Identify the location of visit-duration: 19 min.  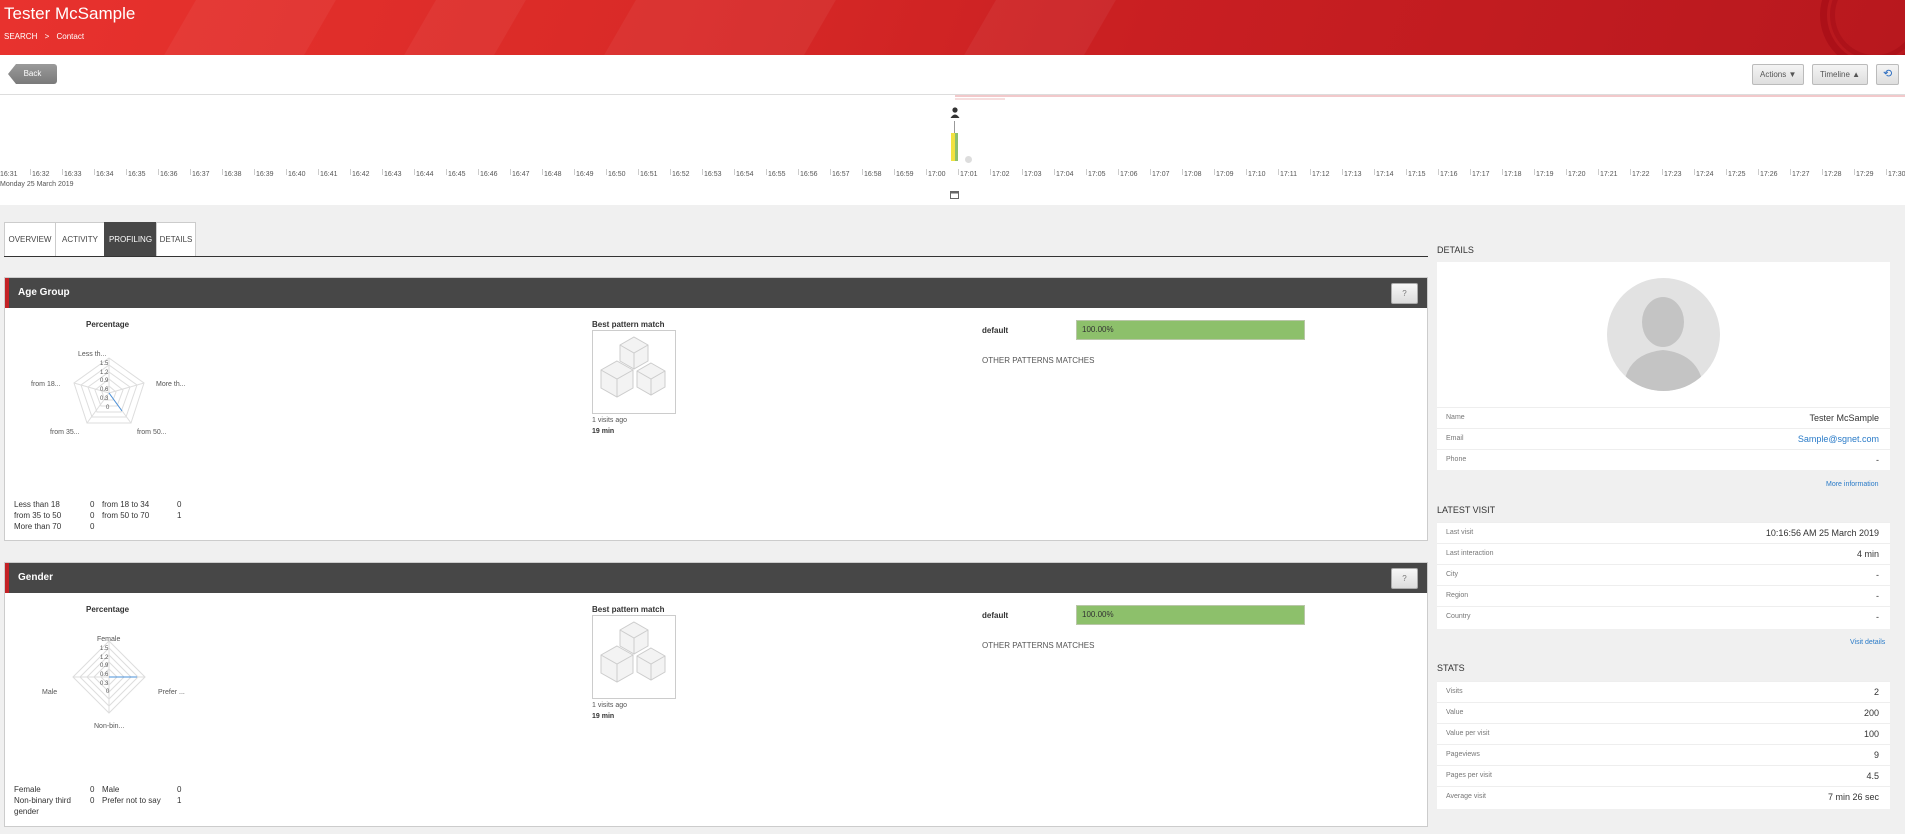
(603, 431).